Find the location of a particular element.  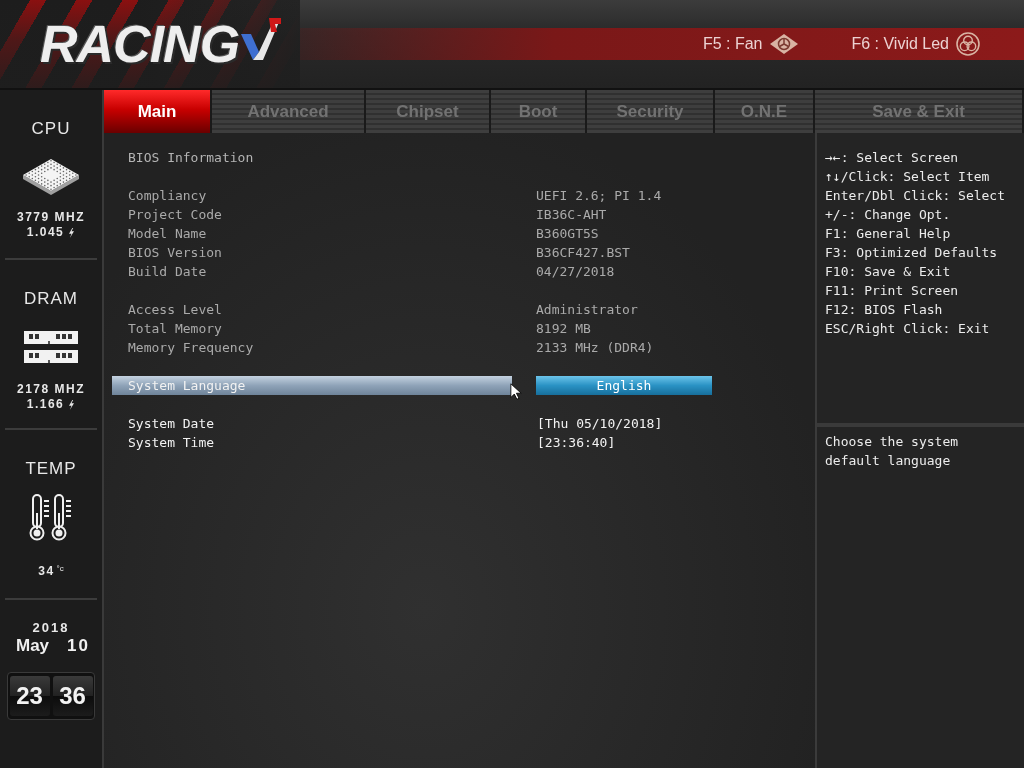

tab: Chipset is located at coordinates (428, 111).